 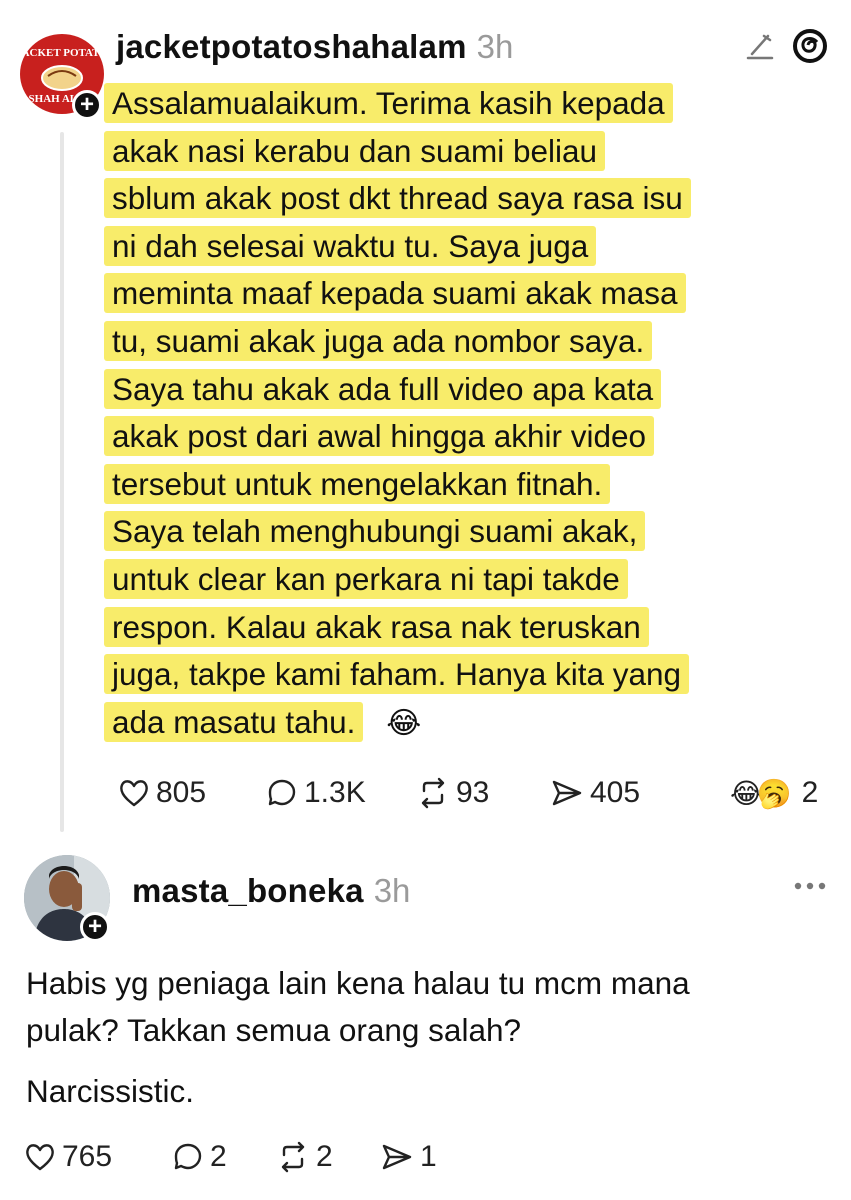 What do you see at coordinates (449, 152) in the screenshot?
I see `post1-line: akak nasi kerabu dan suami beliau` at bounding box center [449, 152].